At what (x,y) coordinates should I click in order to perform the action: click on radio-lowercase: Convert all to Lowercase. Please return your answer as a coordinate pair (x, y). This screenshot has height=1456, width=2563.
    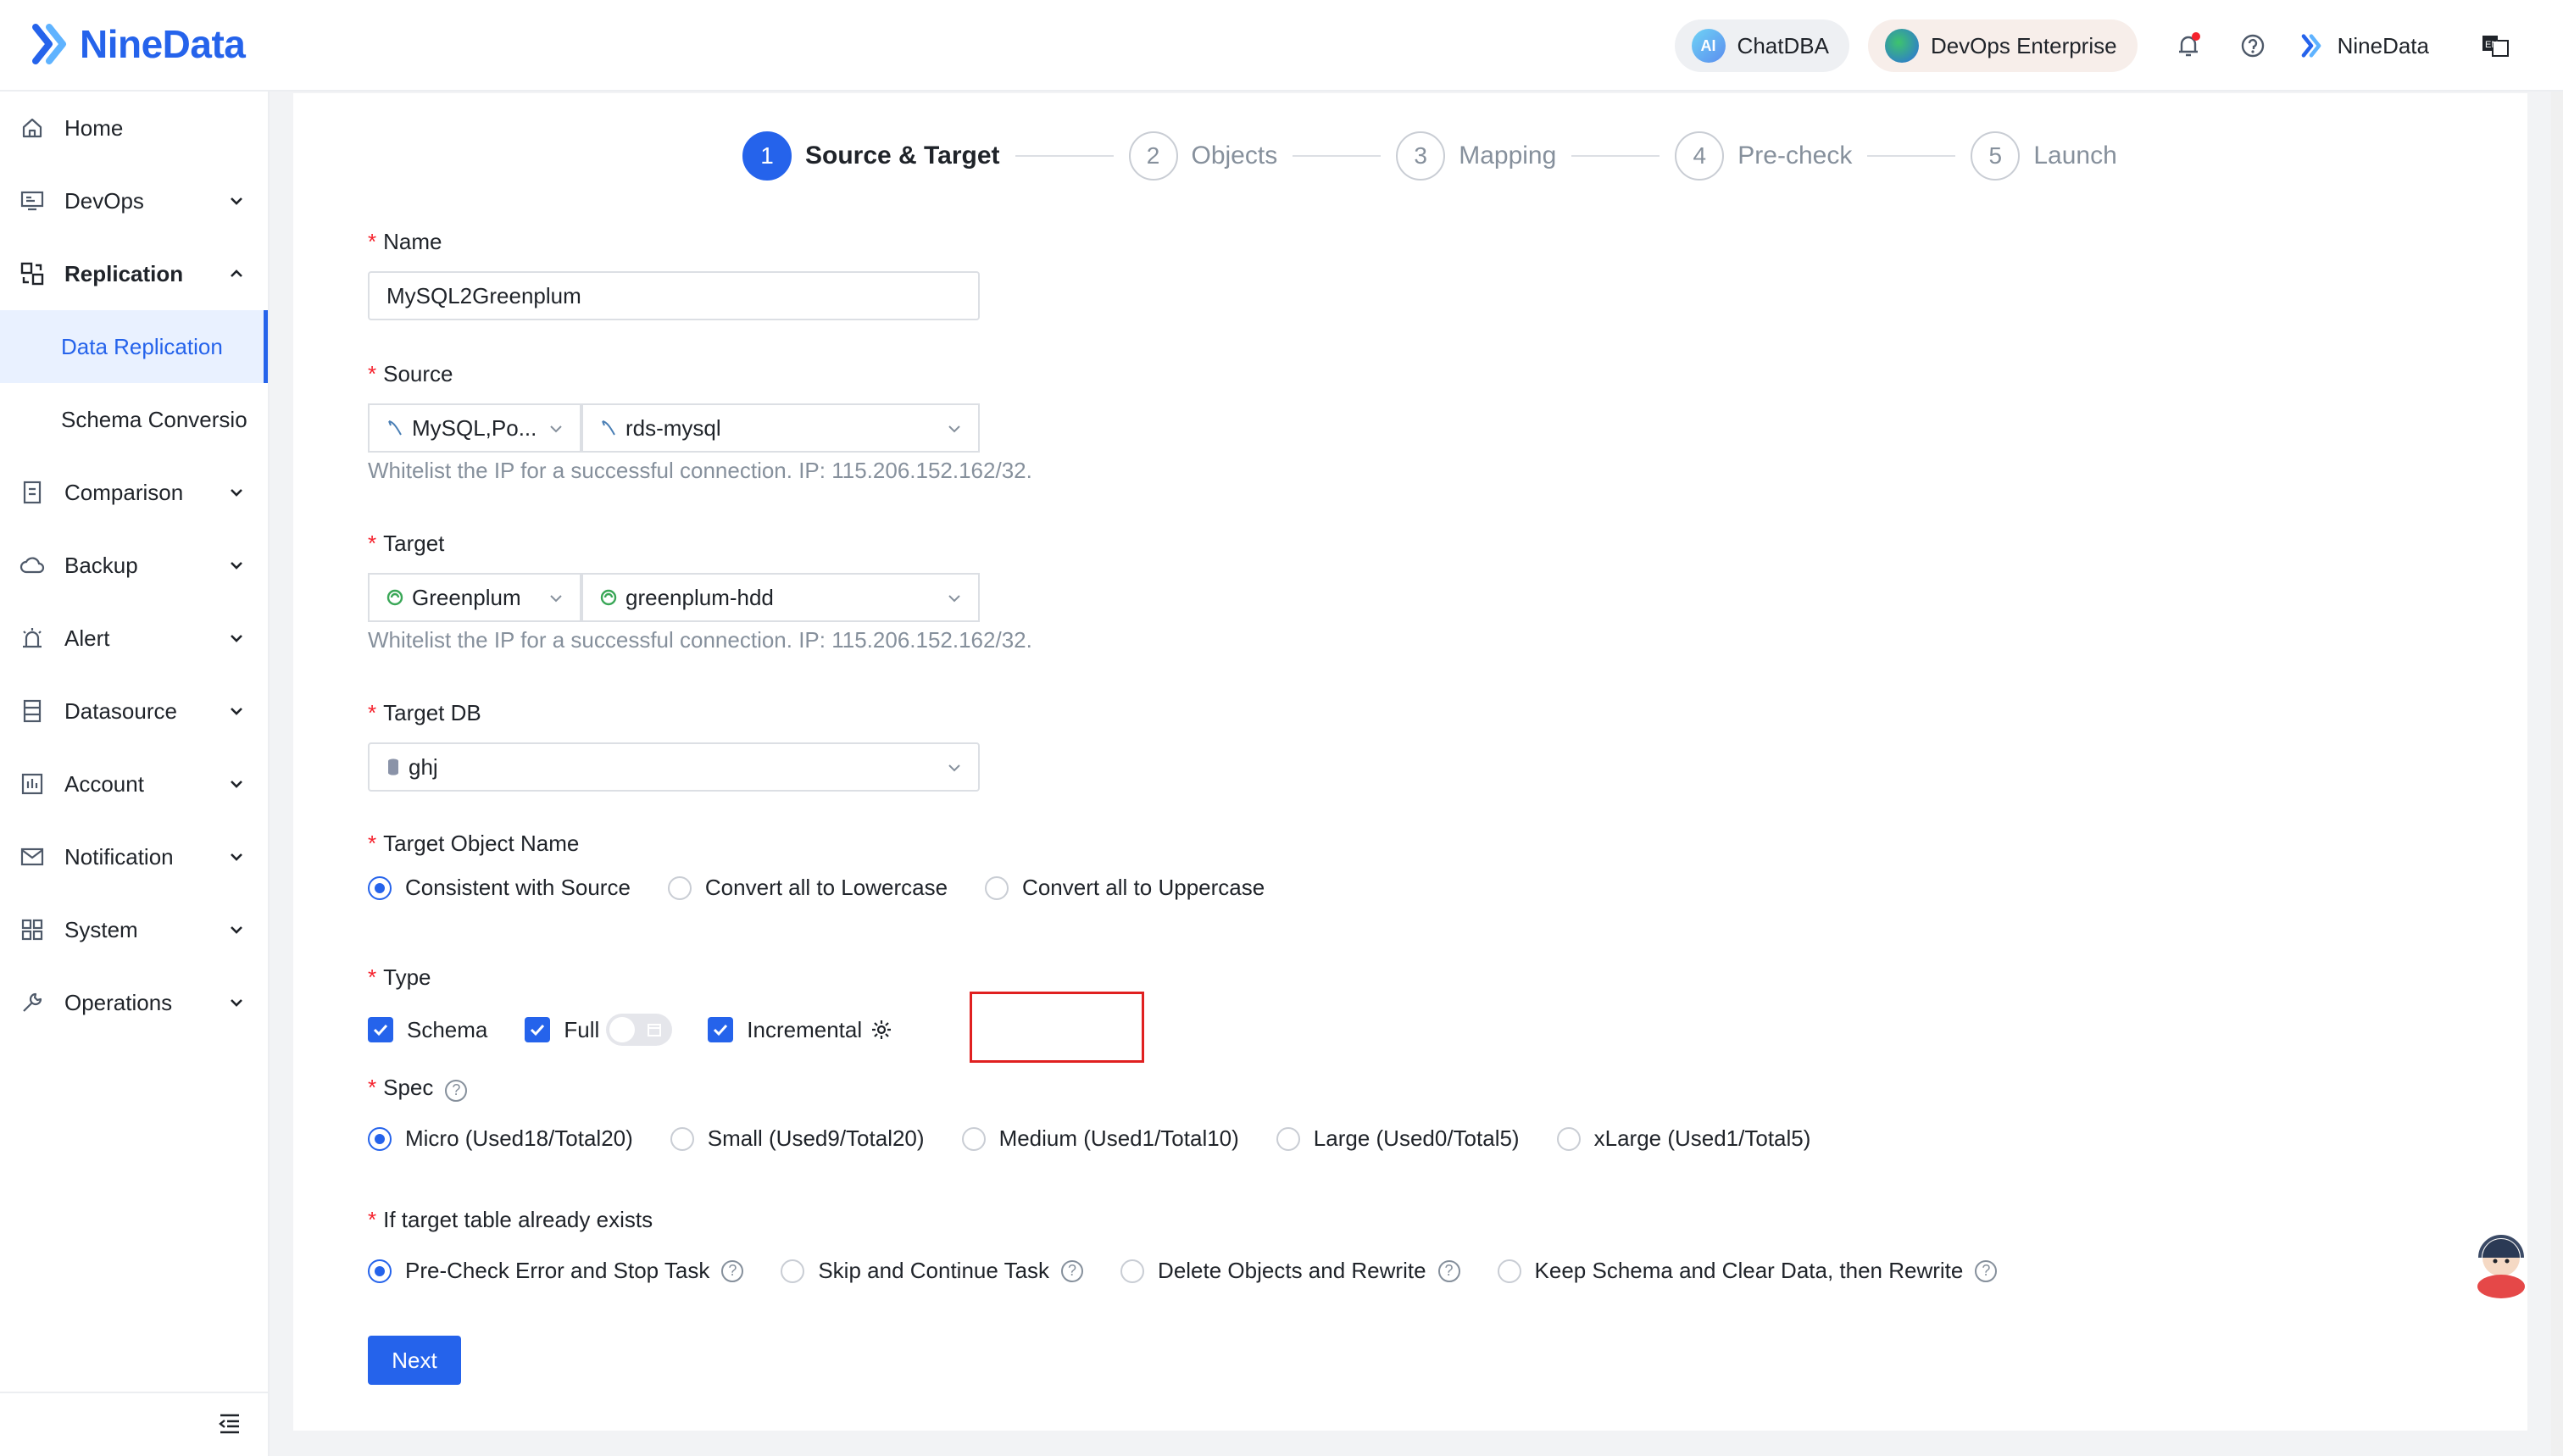
    Looking at the image, I should click on (807, 888).